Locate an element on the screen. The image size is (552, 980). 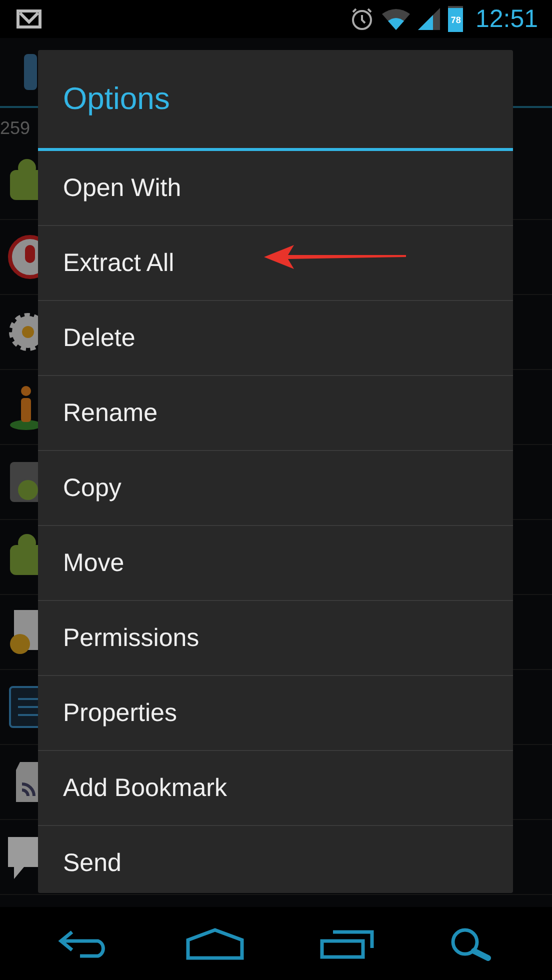
battery-icon: 78 is located at coordinates (456, 19).